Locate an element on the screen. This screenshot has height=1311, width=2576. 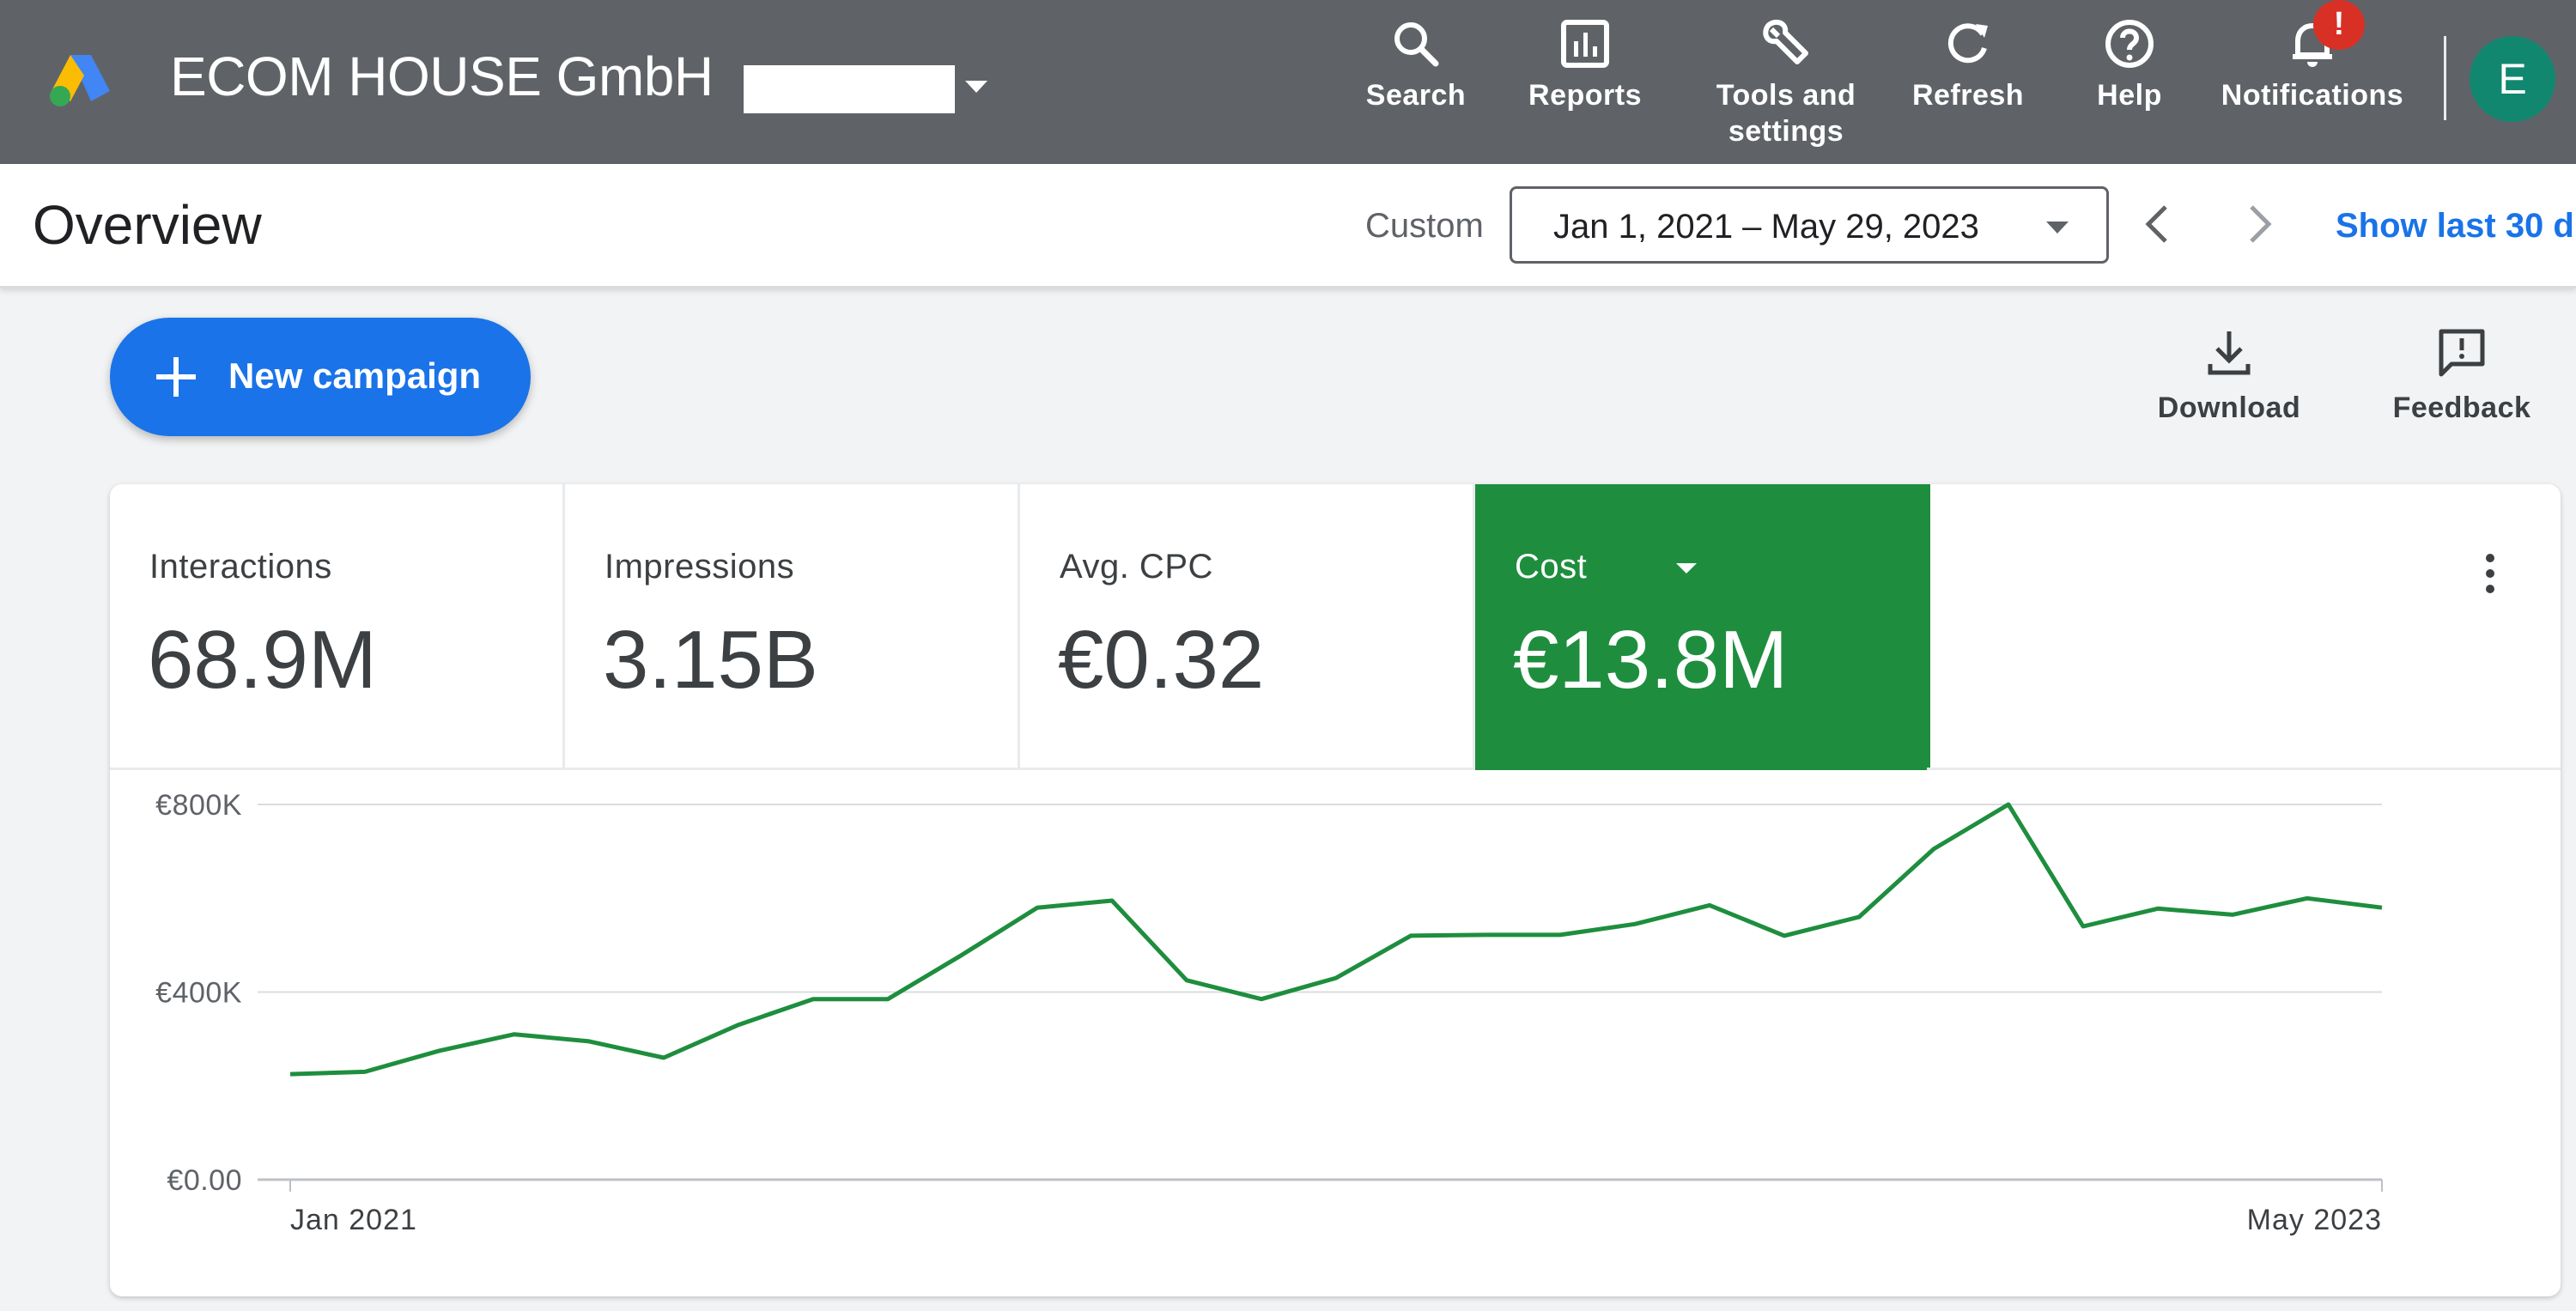
chevron-down-icon is located at coordinates (2057, 228).